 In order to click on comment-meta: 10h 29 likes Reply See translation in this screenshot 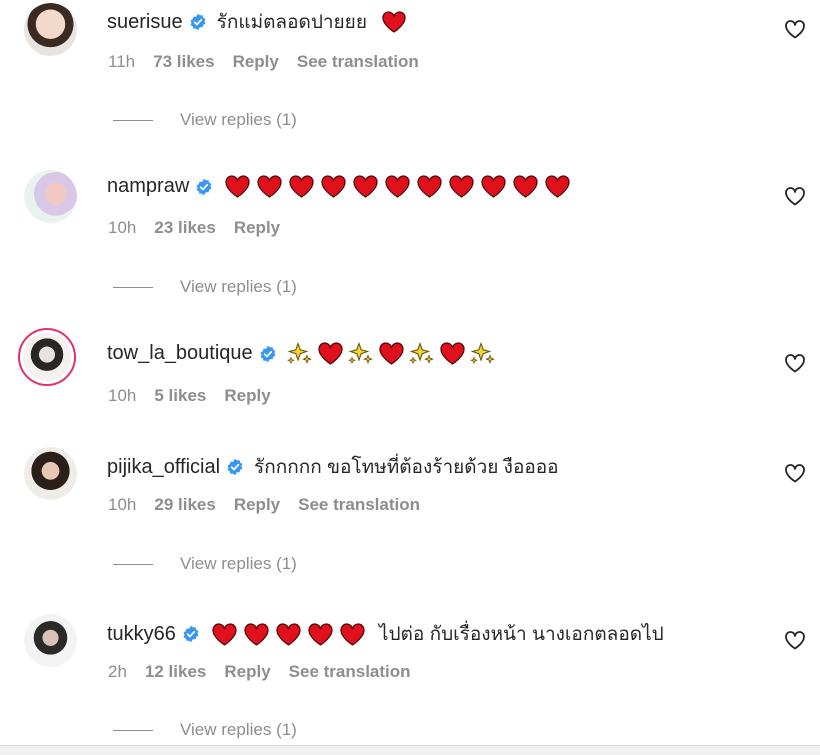, I will do `click(273, 505)`.